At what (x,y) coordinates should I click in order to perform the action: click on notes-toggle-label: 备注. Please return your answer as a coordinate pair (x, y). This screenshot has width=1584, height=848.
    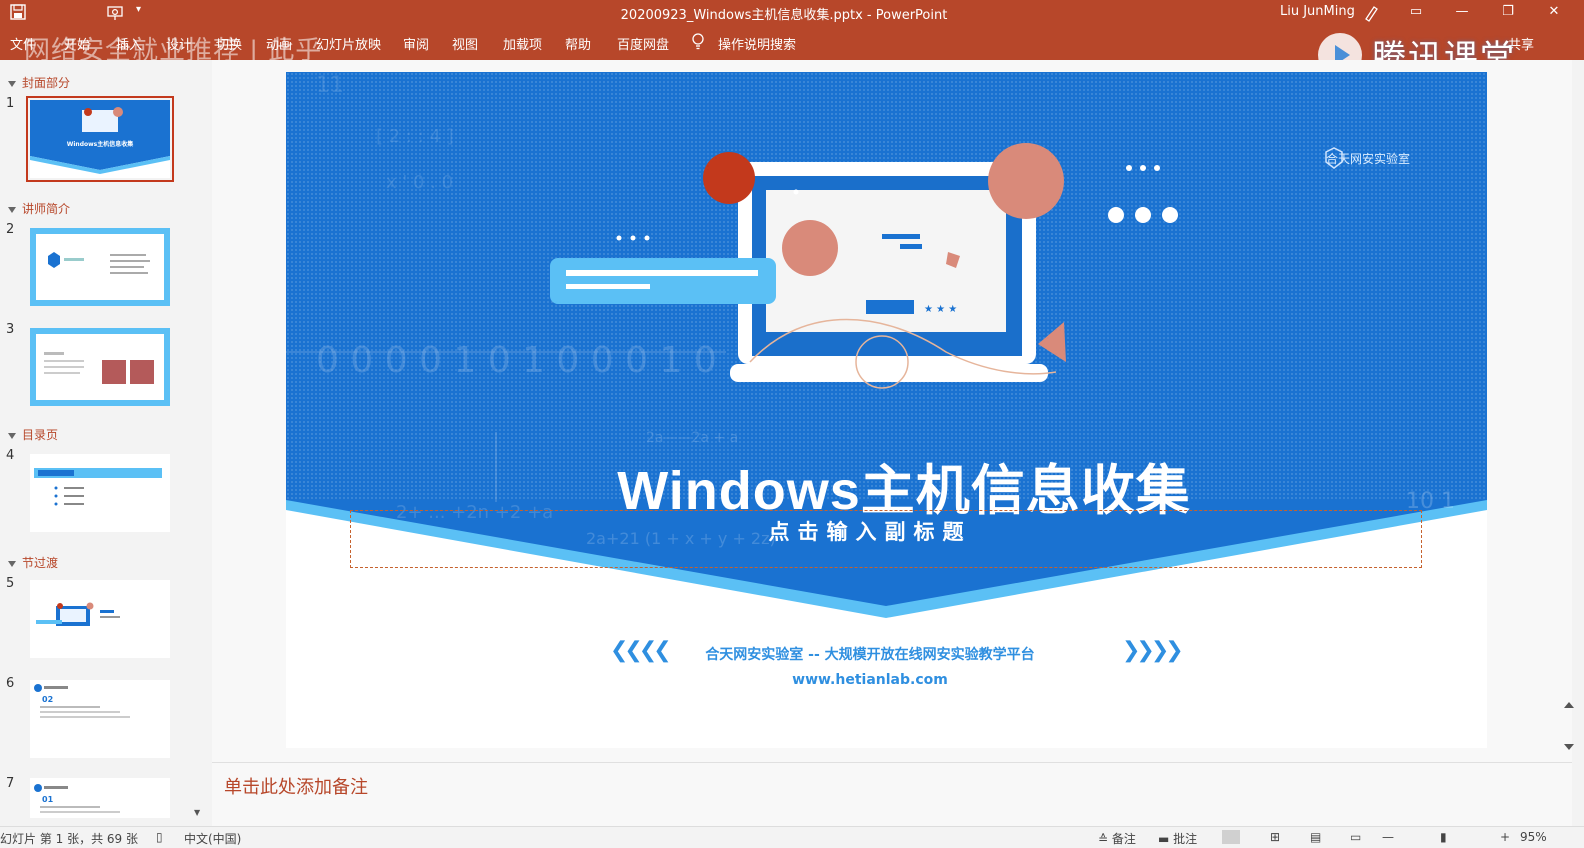
    Looking at the image, I should click on (1123, 839).